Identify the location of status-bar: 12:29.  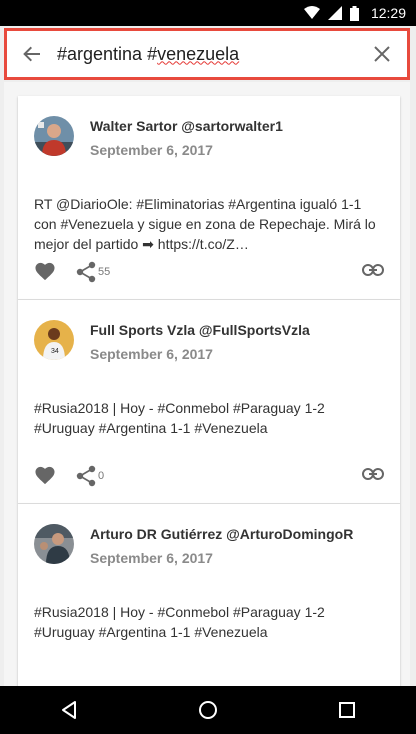
(208, 13).